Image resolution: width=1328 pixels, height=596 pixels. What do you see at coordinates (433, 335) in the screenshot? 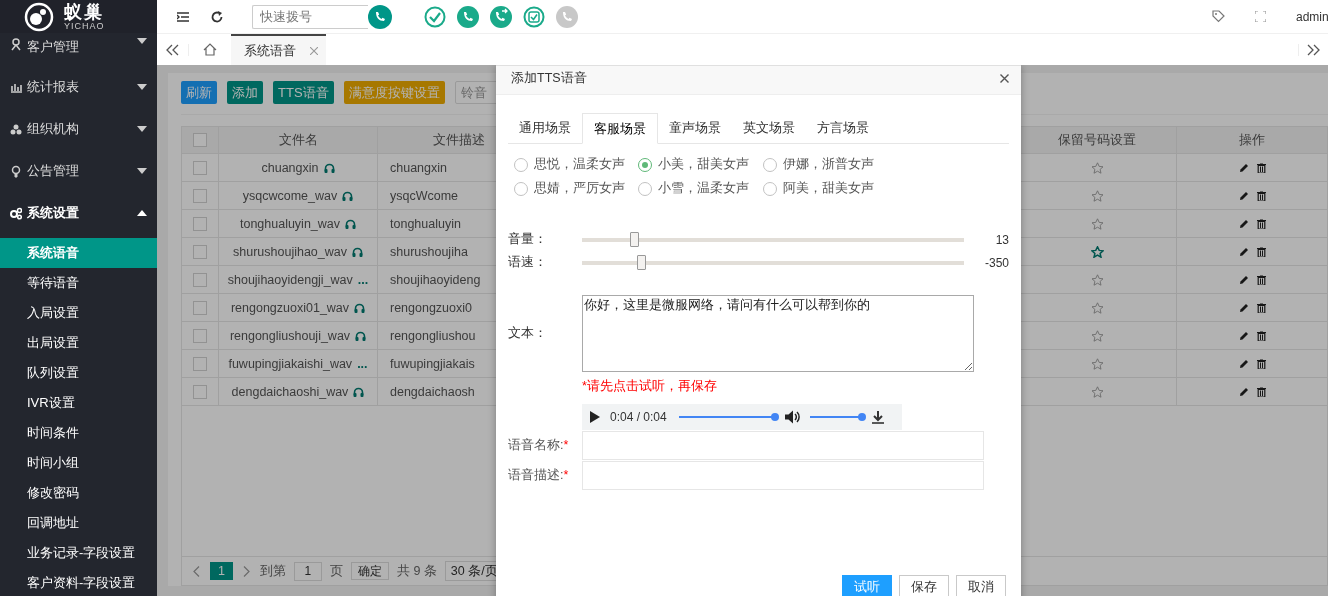
I see `file-description: rengongliushou` at bounding box center [433, 335].